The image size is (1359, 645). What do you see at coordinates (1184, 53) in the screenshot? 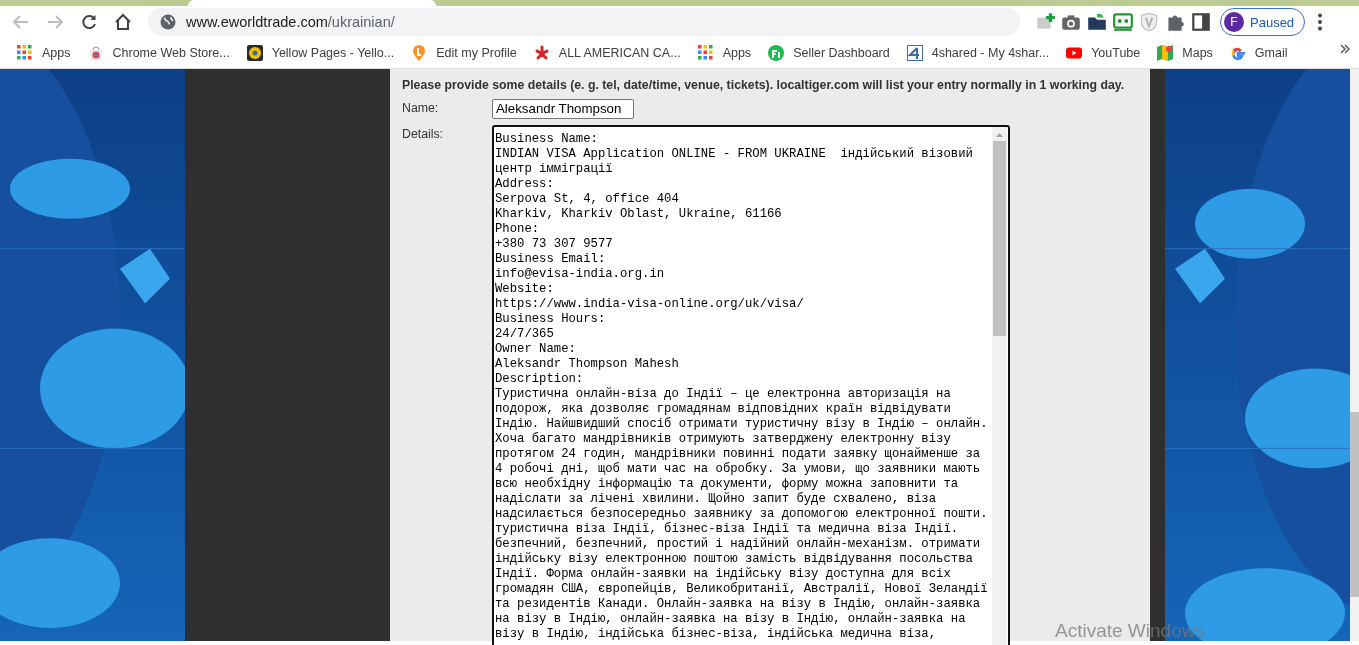
I see `bookmark: Maps` at bounding box center [1184, 53].